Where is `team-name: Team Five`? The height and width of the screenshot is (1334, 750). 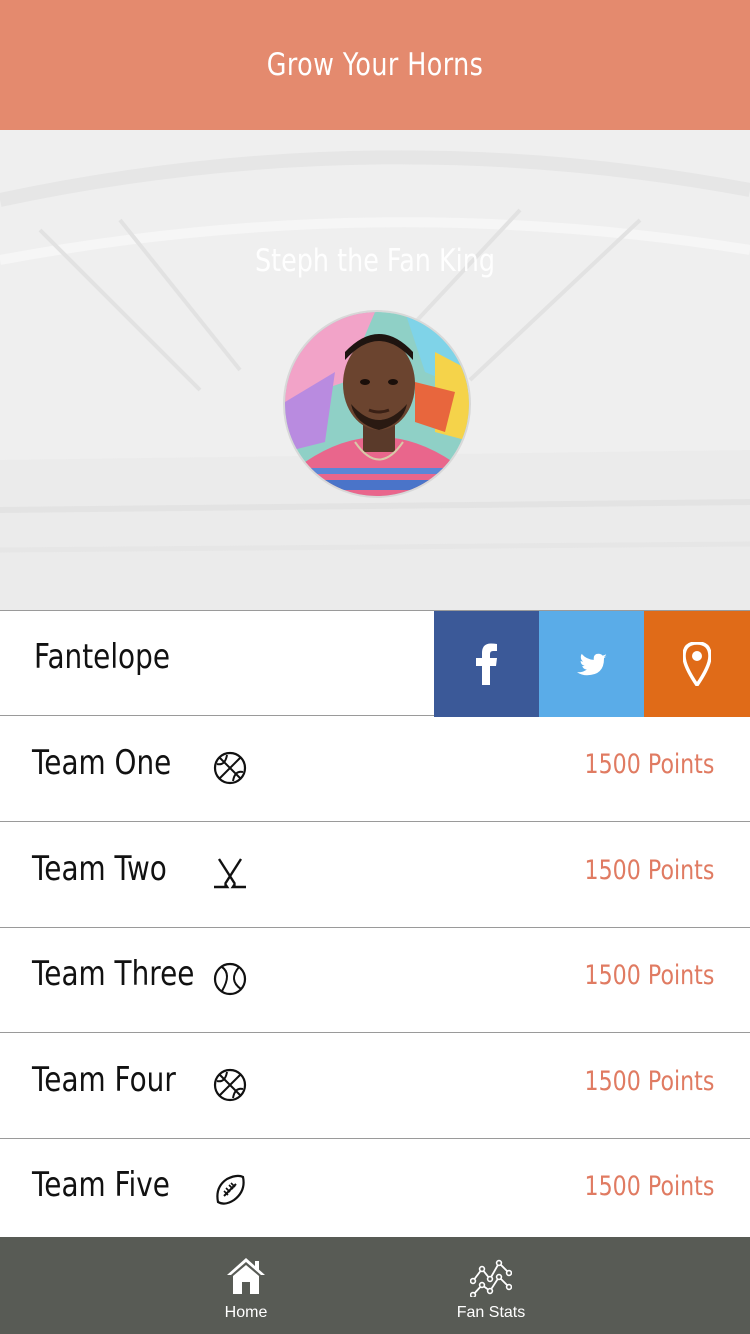
team-name: Team Five is located at coordinates (101, 1185).